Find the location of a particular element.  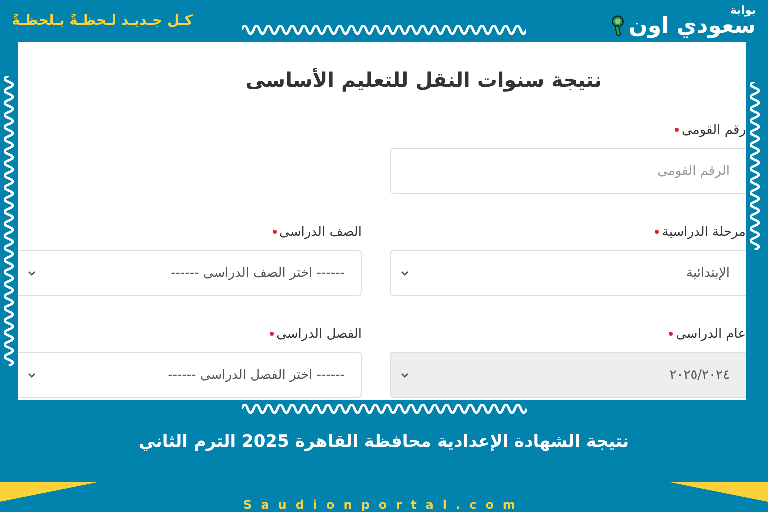

logo-text: بوابة is located at coordinates (743, 10).